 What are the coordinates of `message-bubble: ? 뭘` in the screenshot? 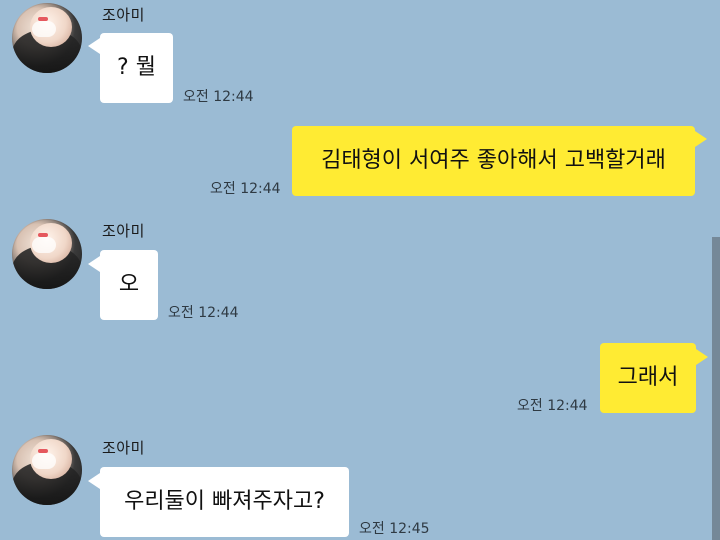 It's located at (136, 68).